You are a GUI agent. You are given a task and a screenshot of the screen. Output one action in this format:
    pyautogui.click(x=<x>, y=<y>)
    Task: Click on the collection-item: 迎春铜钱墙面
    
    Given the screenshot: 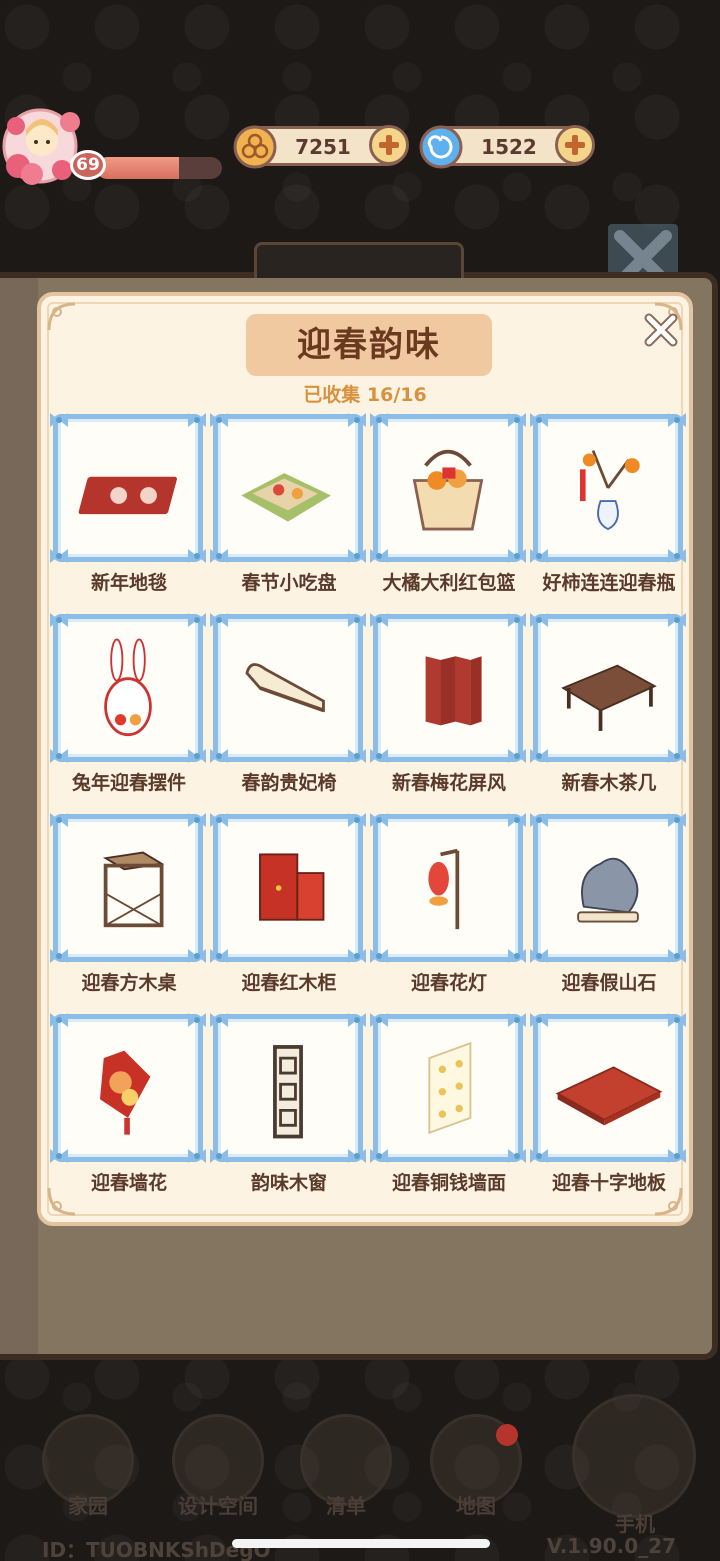 What is the action you would take?
    pyautogui.click(x=449, y=1110)
    